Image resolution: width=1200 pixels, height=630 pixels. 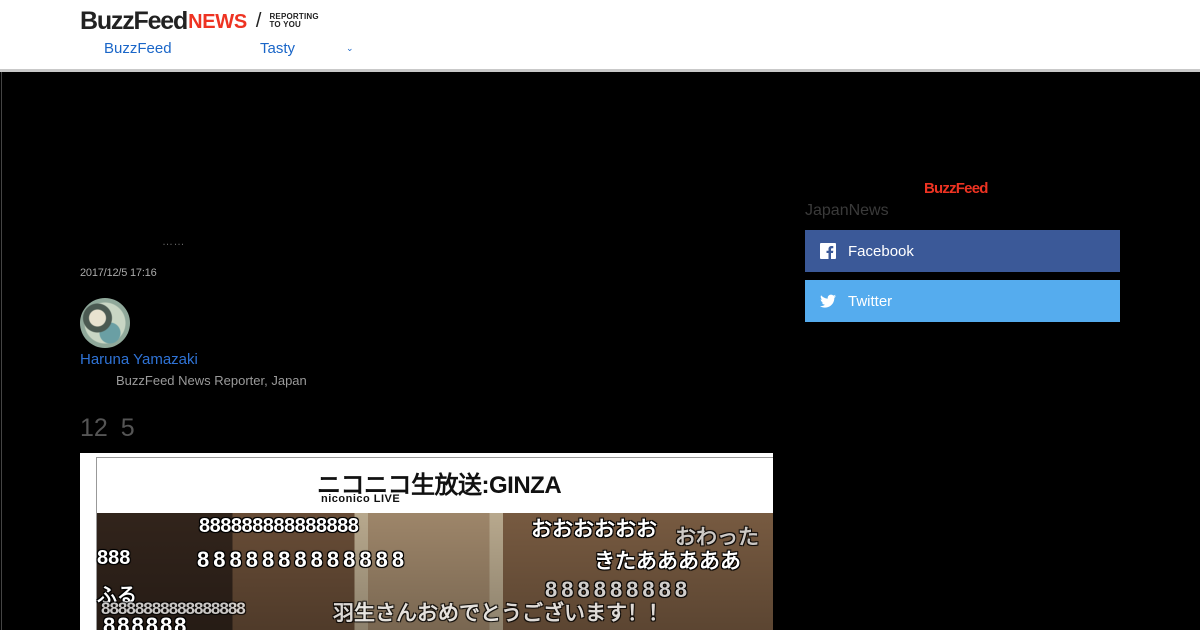 What do you see at coordinates (667, 561) in the screenshot?
I see `comment-overlay: きたあああああ` at bounding box center [667, 561].